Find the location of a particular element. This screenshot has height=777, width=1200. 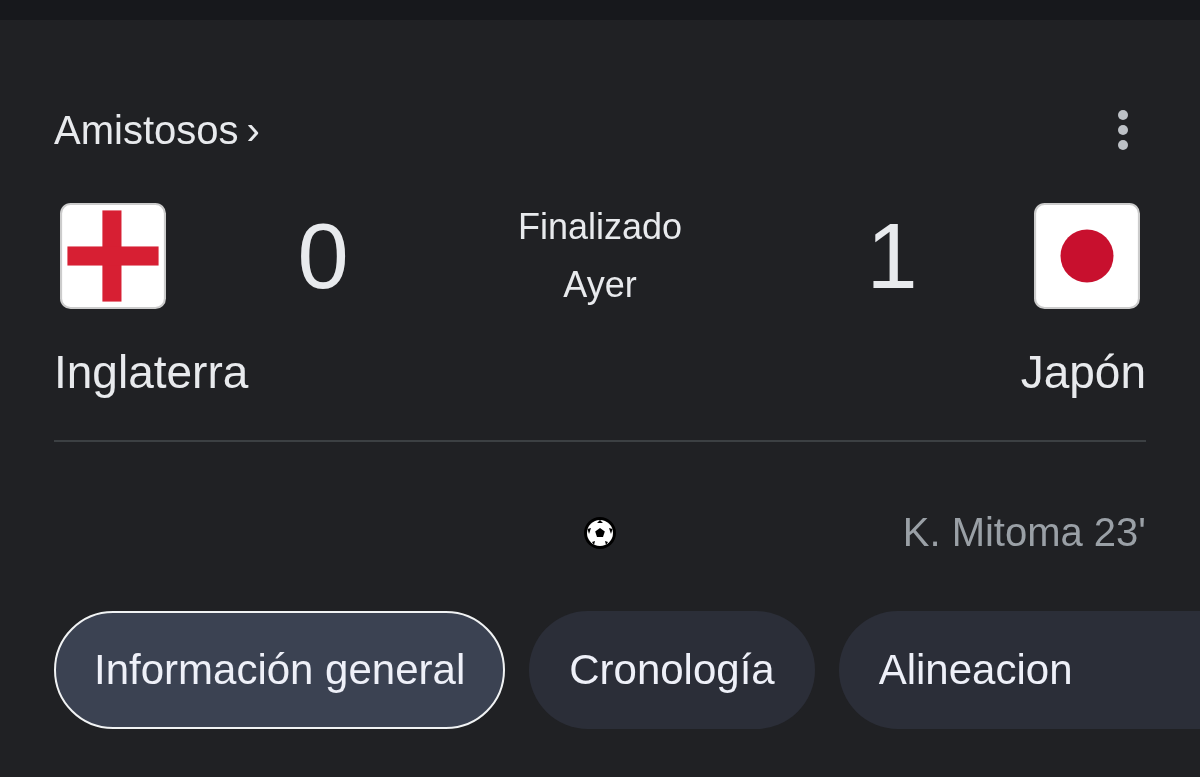

match-date: Ayer is located at coordinates (600, 285).